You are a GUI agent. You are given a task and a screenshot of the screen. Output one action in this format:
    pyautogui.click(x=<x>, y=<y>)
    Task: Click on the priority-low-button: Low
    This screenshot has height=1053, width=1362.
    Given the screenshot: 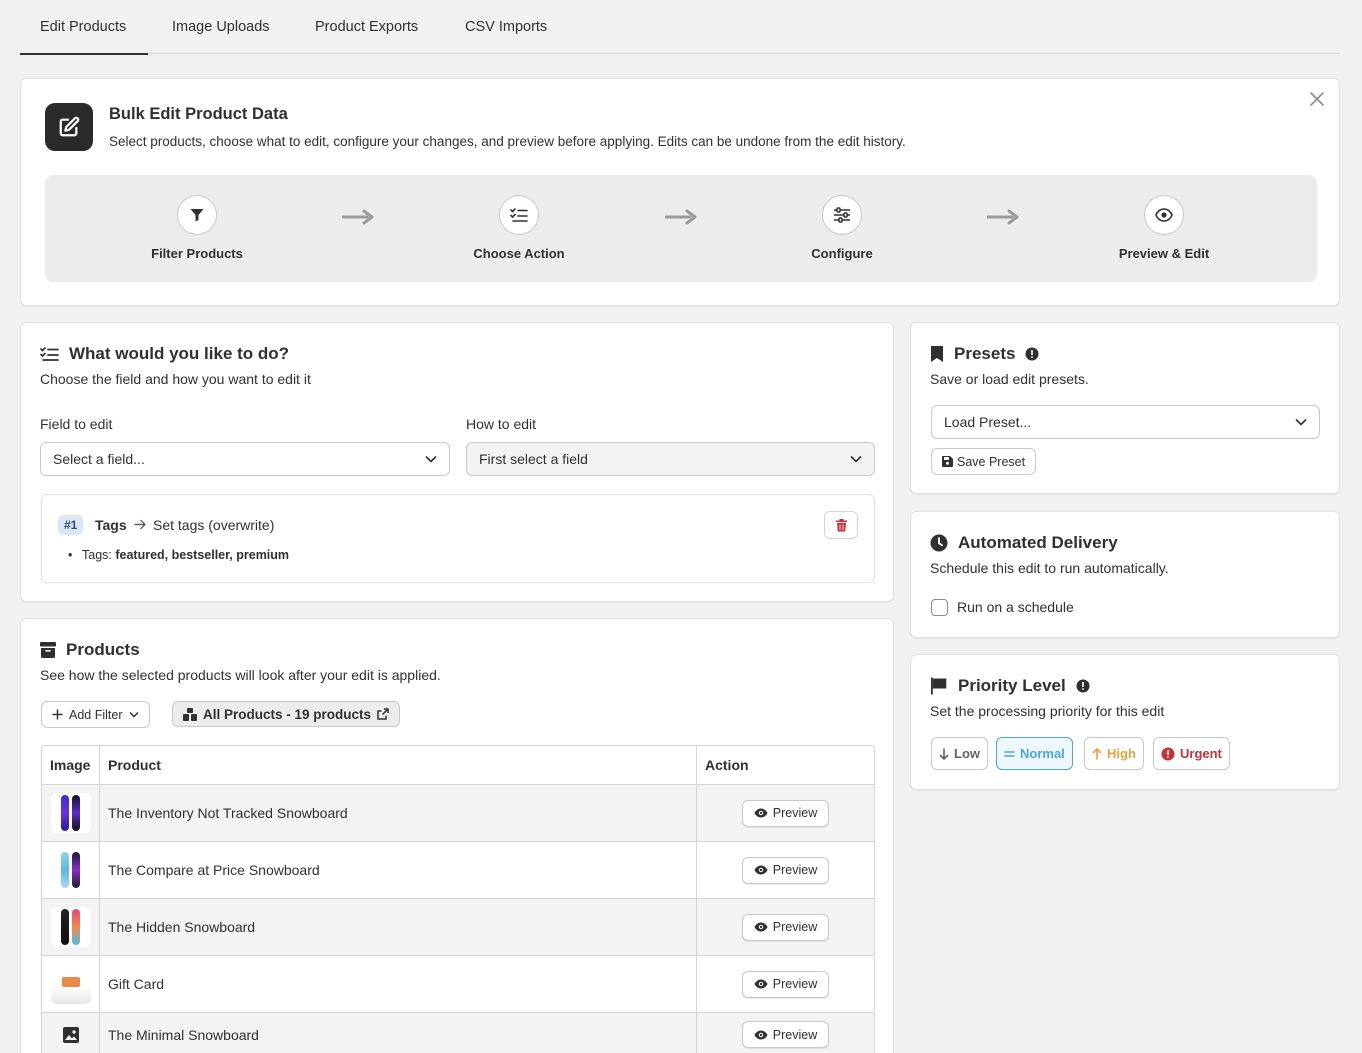 What is the action you would take?
    pyautogui.click(x=959, y=753)
    